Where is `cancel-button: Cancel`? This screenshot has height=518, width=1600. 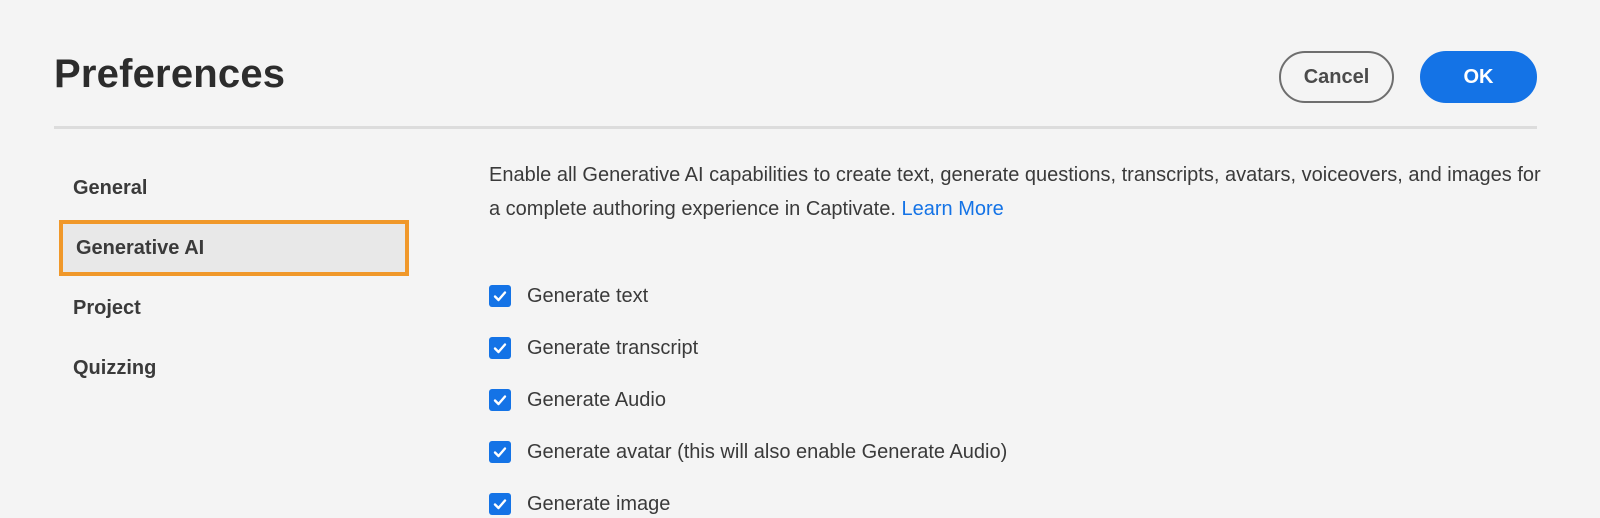
cancel-button: Cancel is located at coordinates (1336, 77).